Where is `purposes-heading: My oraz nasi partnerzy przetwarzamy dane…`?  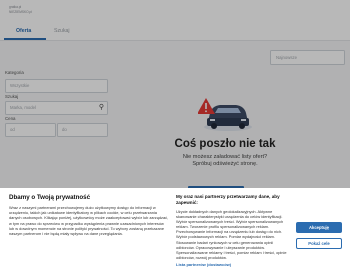 purposes-heading: My oraz nasi partnerzy przetwarzamy dane… is located at coordinates (228, 199).